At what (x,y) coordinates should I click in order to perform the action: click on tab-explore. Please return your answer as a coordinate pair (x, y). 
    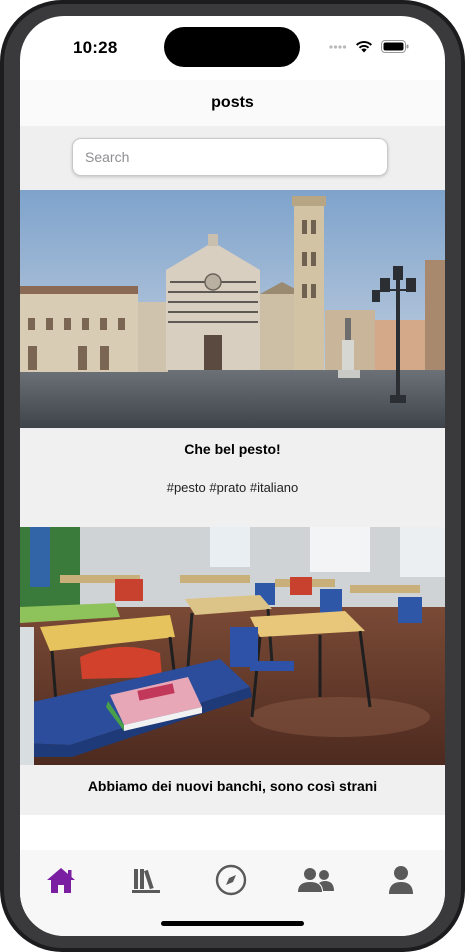
    Looking at the image, I should click on (231, 880).